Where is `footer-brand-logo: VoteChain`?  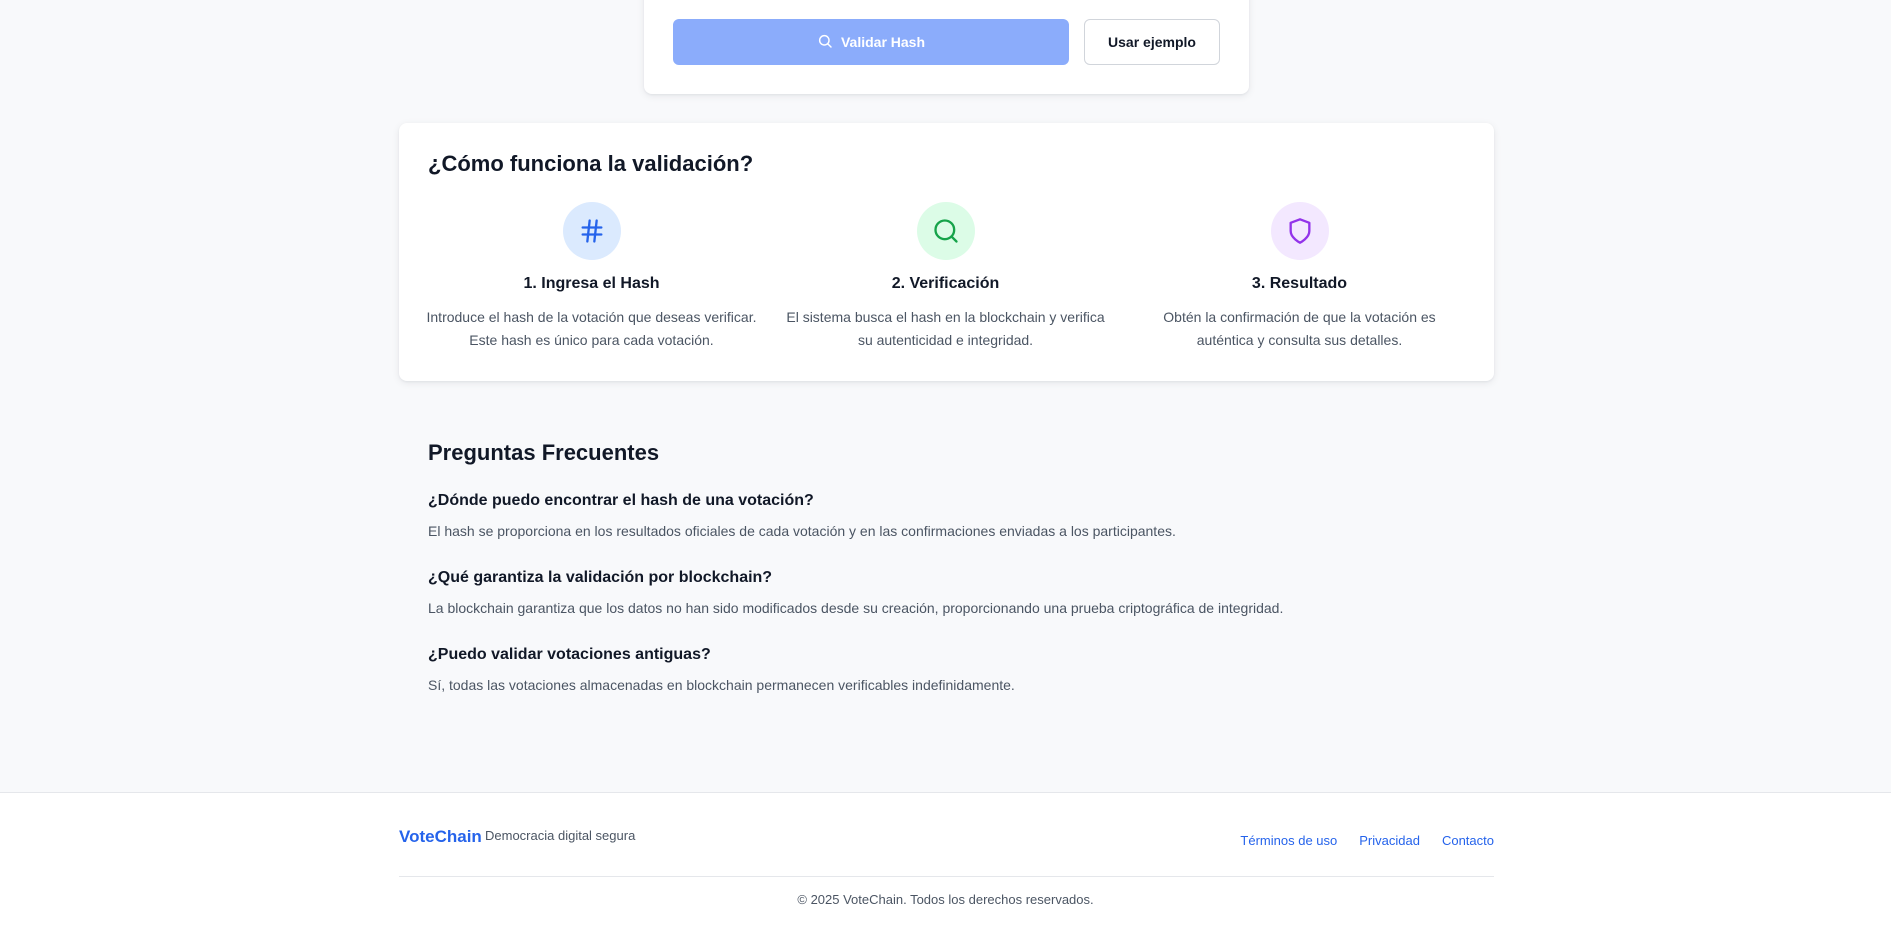 footer-brand-logo: VoteChain is located at coordinates (440, 837).